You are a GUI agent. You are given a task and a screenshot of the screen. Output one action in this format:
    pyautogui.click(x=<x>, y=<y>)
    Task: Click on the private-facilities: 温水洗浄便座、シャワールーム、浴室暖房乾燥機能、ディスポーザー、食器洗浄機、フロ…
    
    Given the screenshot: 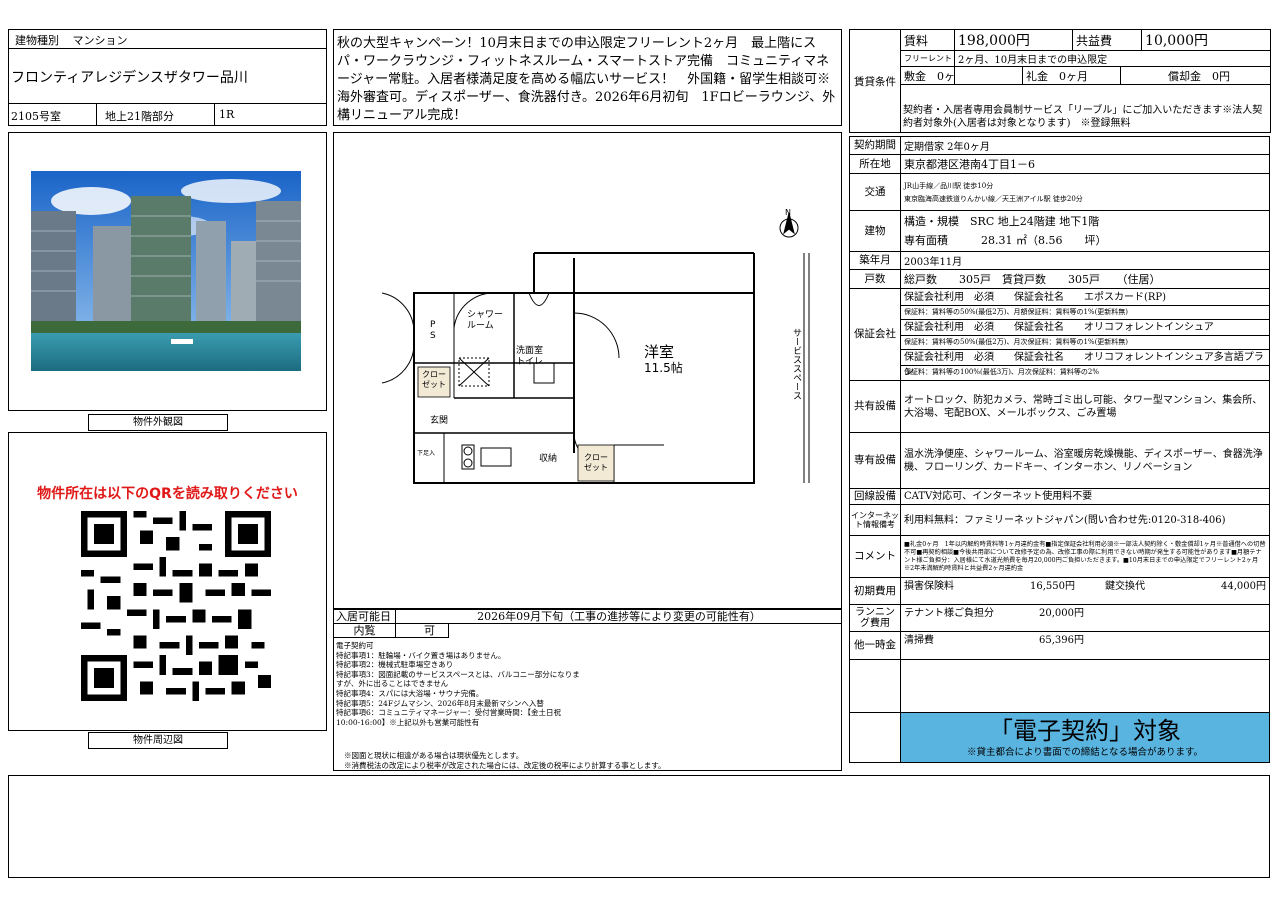 What is the action you would take?
    pyautogui.click(x=1085, y=460)
    